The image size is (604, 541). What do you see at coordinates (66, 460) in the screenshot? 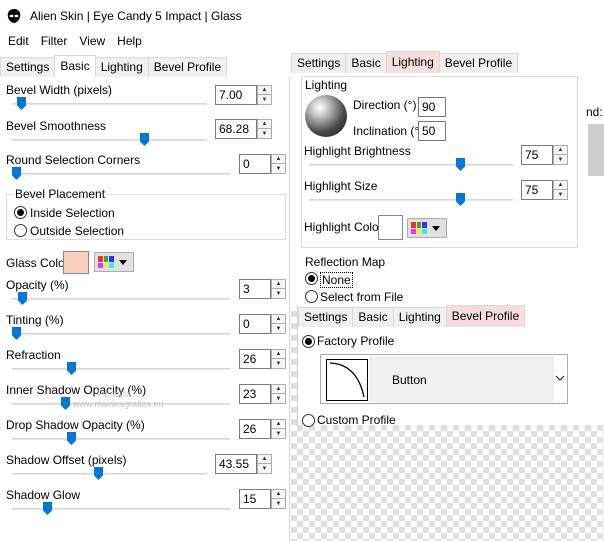
I see `shadow-offset-label: Shadow Offset (pixels)` at bounding box center [66, 460].